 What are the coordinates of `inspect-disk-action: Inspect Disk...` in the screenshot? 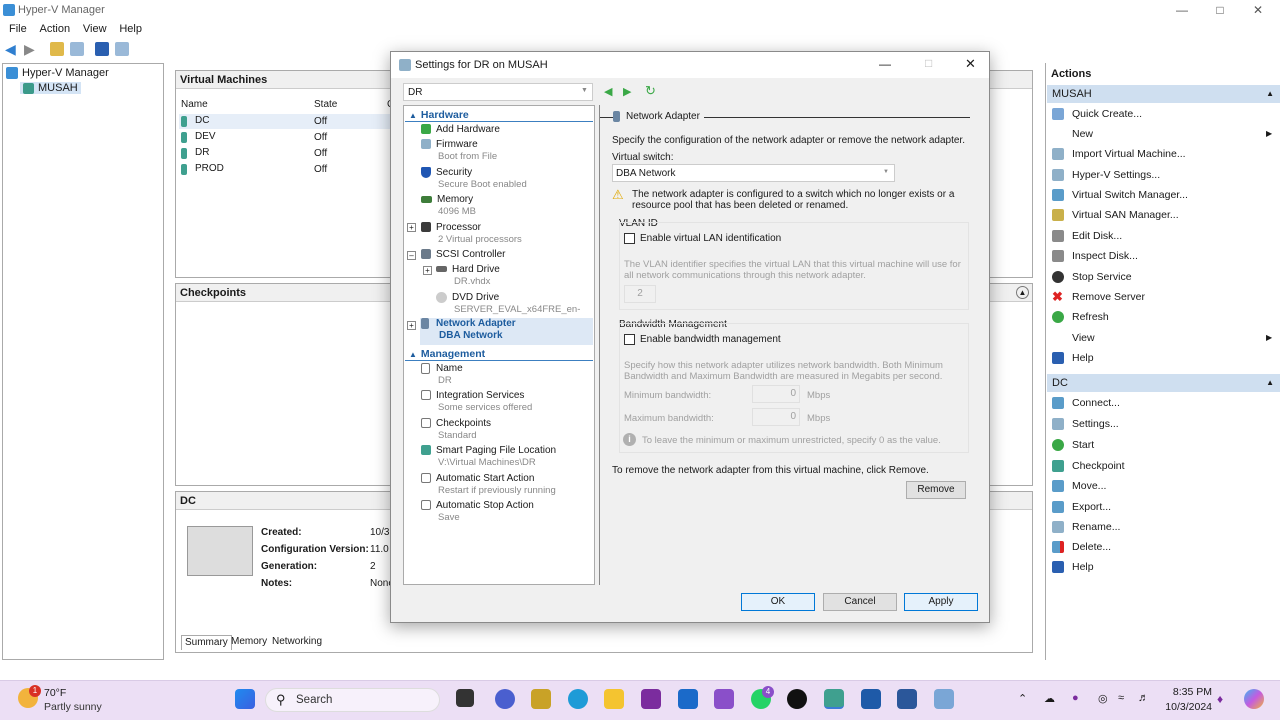 It's located at (1095, 256).